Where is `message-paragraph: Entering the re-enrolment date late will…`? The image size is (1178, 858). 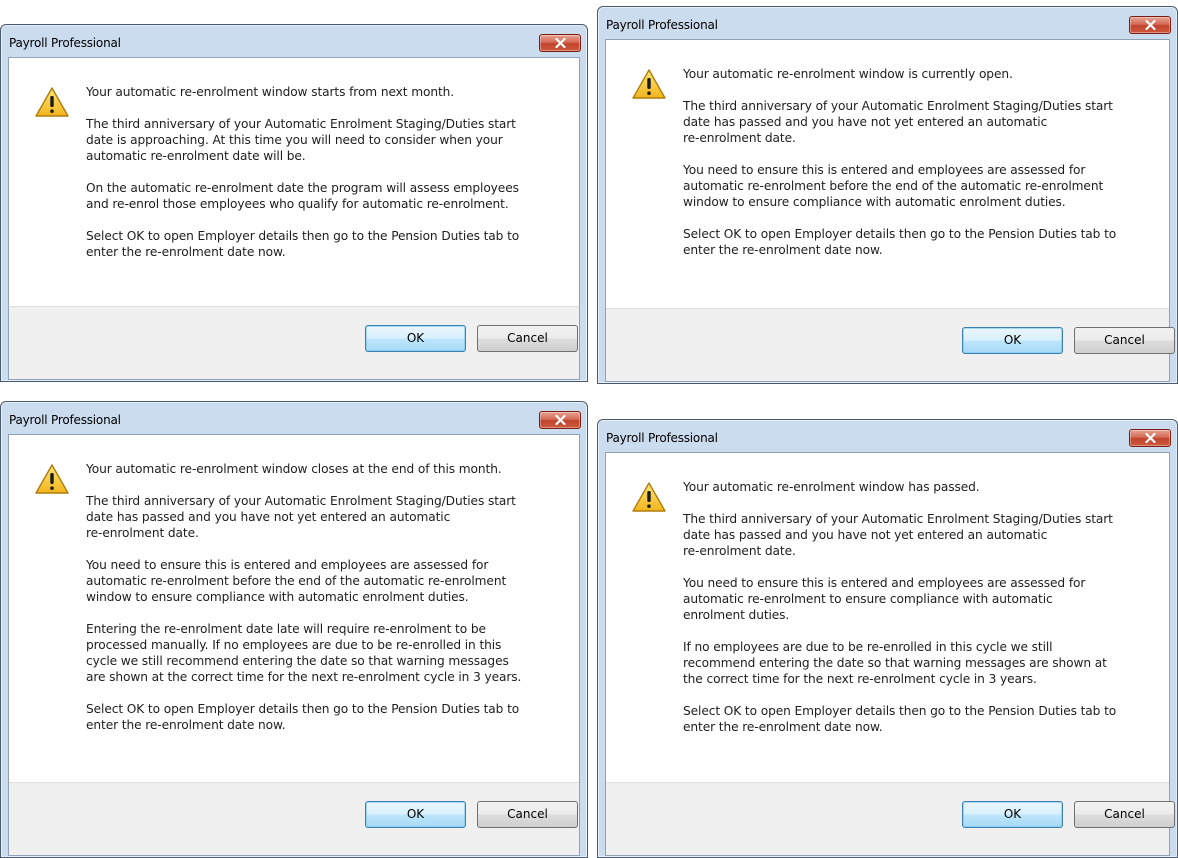 message-paragraph: Entering the re-enrolment date late will… is located at coordinates (304, 653).